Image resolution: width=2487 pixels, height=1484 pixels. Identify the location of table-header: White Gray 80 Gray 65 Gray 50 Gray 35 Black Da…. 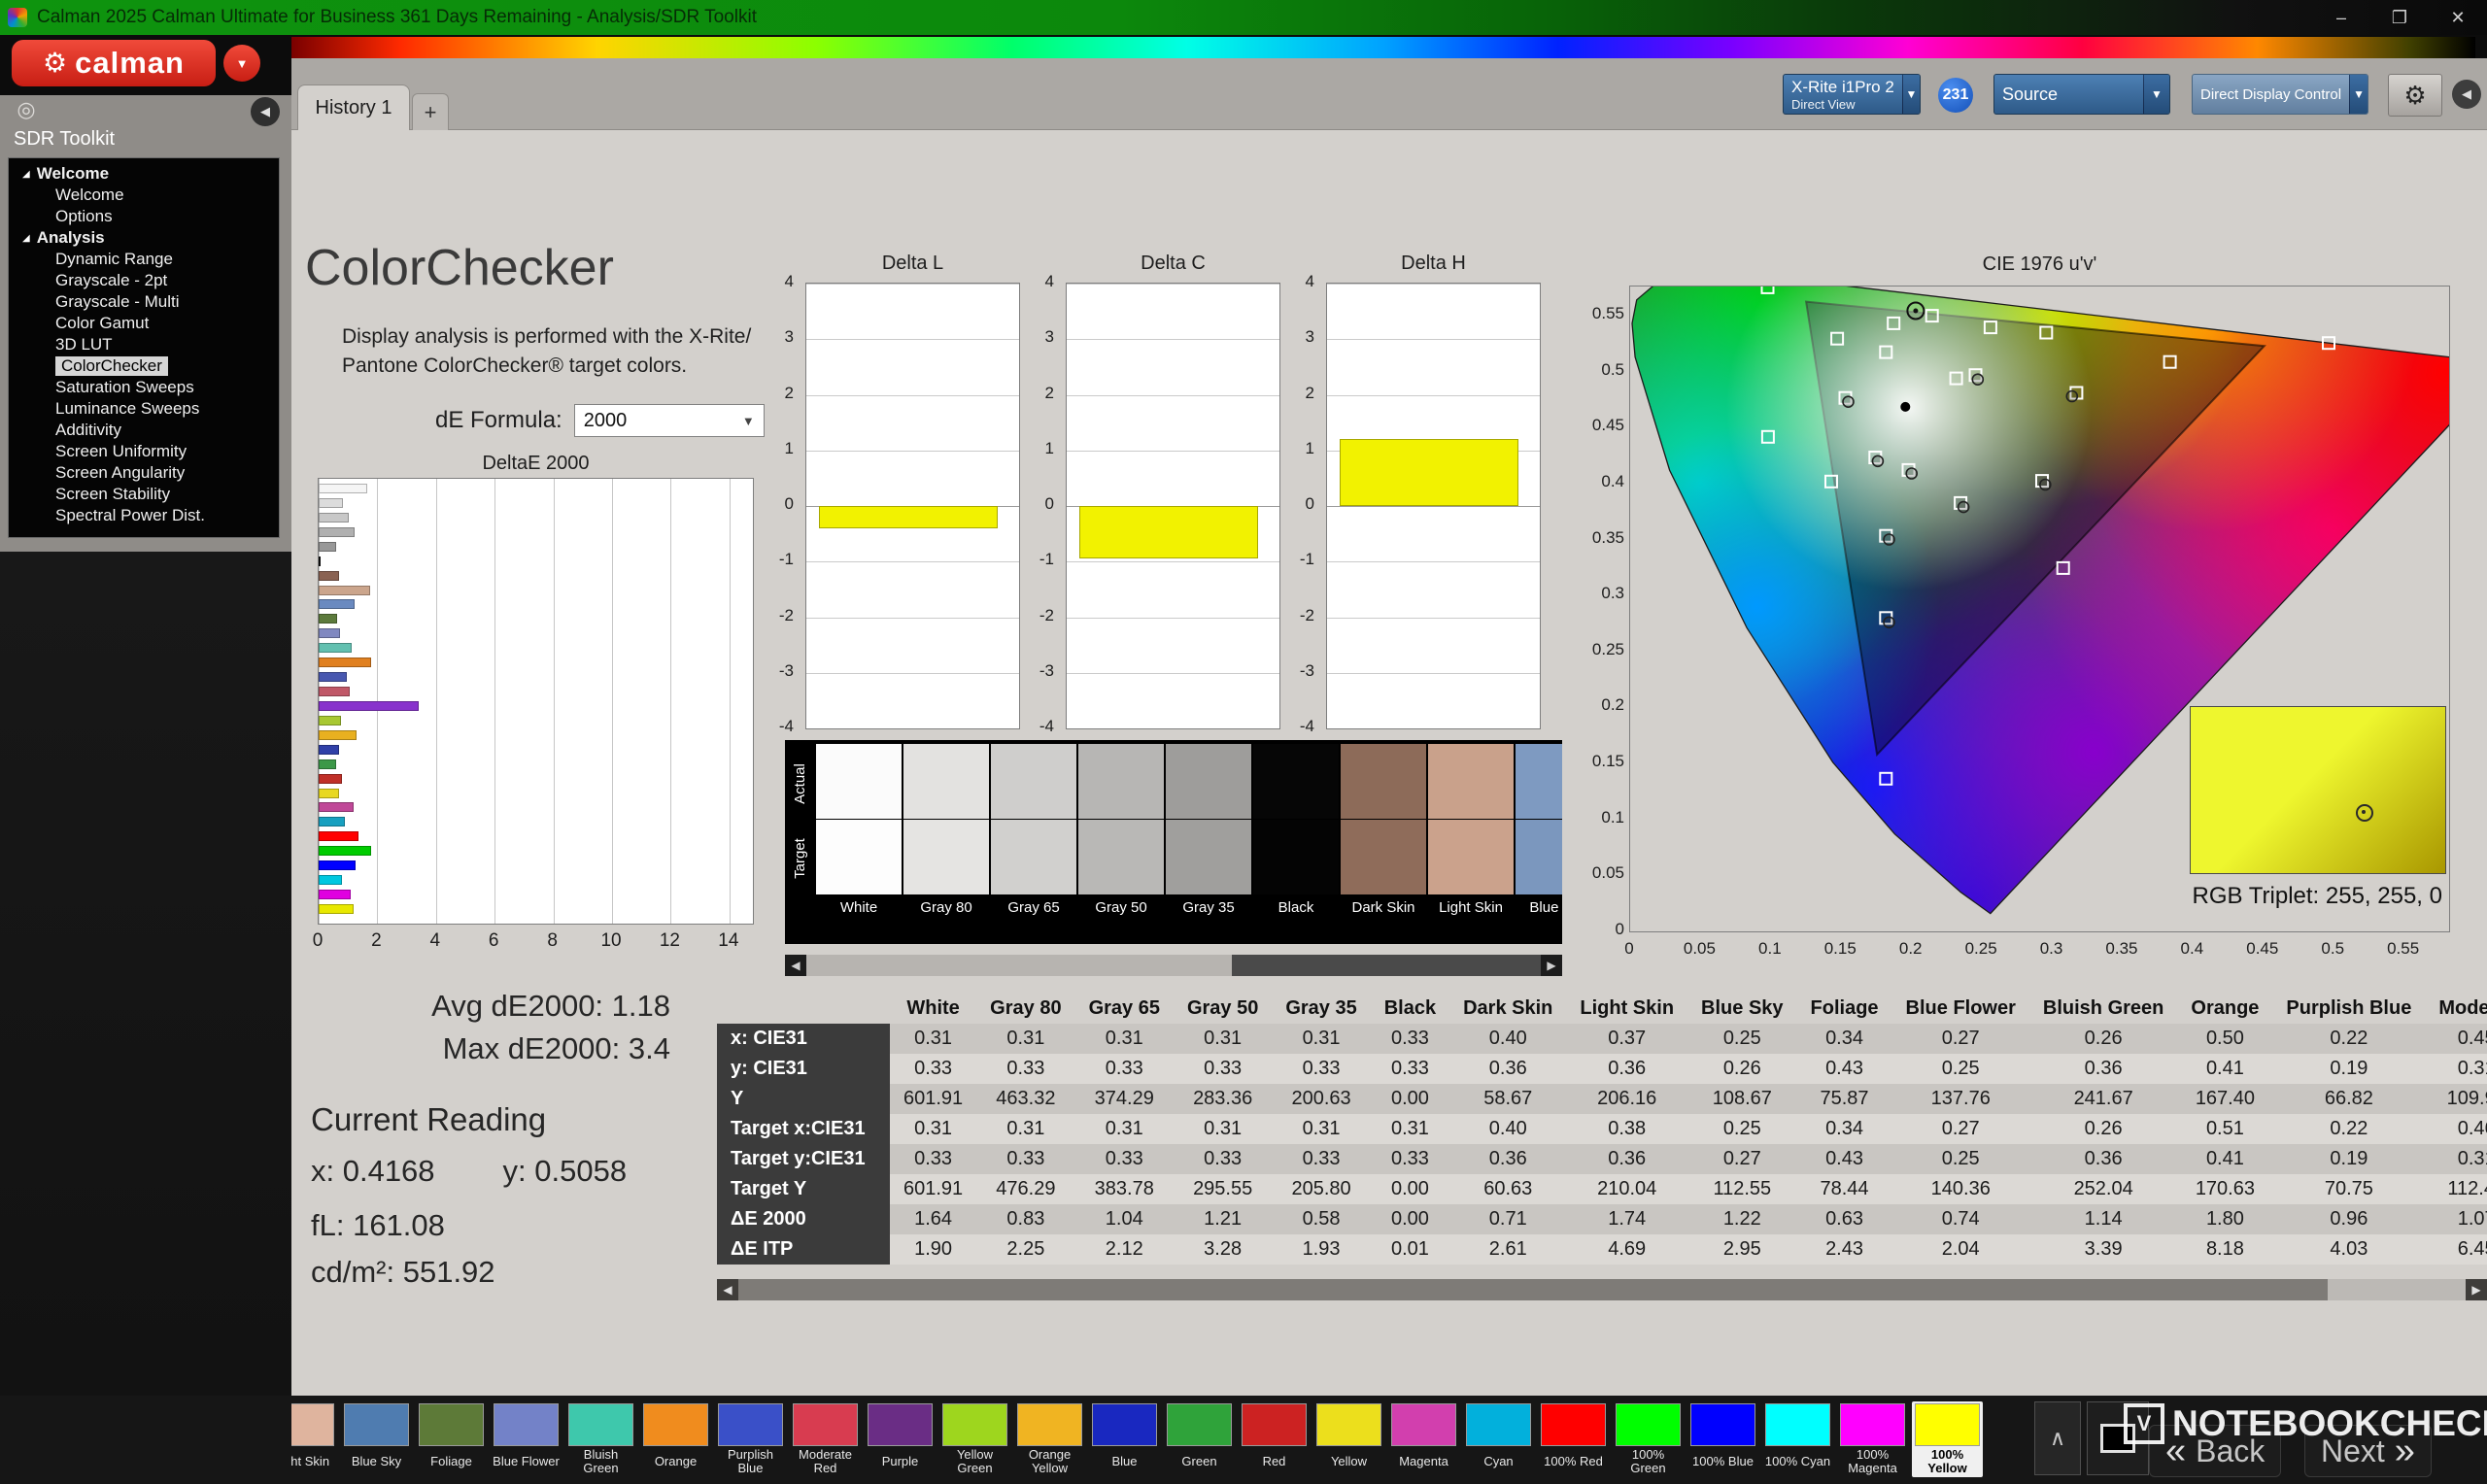
(1602, 1009).